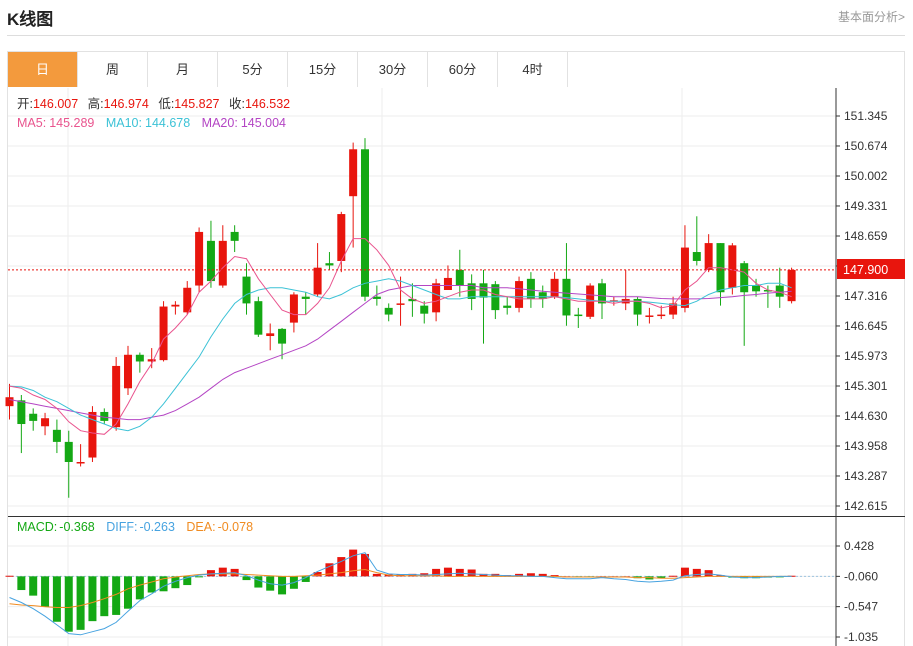 This screenshot has height=646, width=913. Describe the element at coordinates (866, 416) in the screenshot. I see `price-tick-label: 144.630` at that location.